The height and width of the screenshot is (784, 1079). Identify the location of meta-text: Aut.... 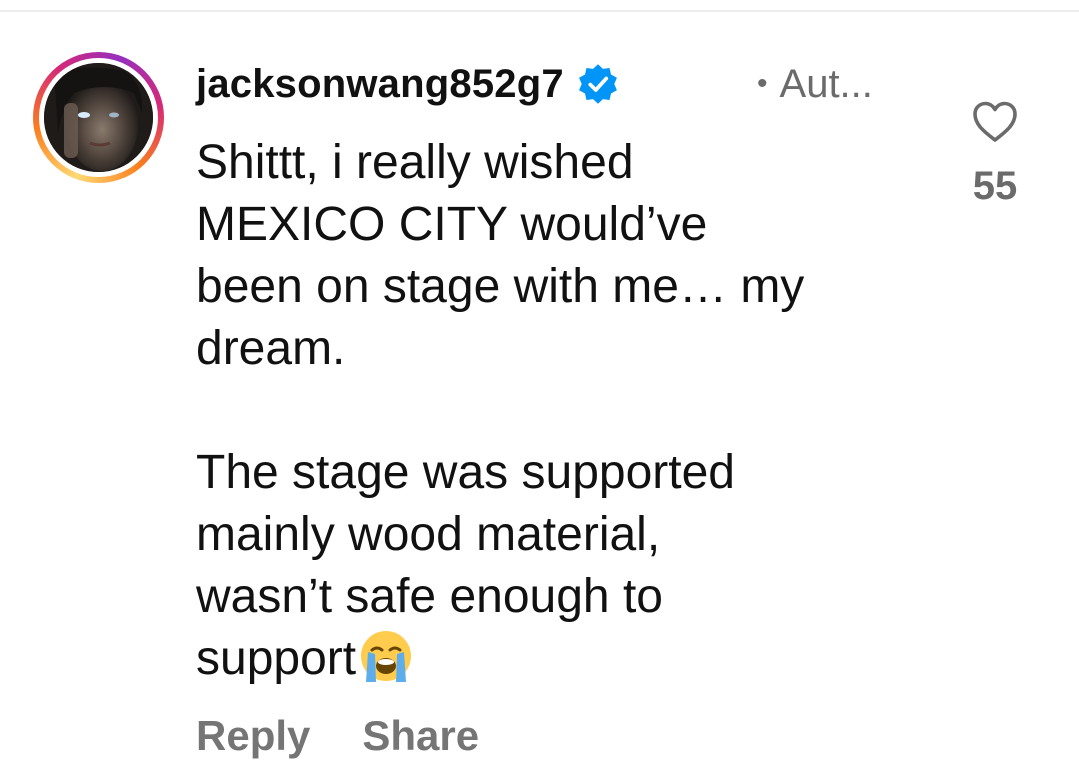
(826, 83).